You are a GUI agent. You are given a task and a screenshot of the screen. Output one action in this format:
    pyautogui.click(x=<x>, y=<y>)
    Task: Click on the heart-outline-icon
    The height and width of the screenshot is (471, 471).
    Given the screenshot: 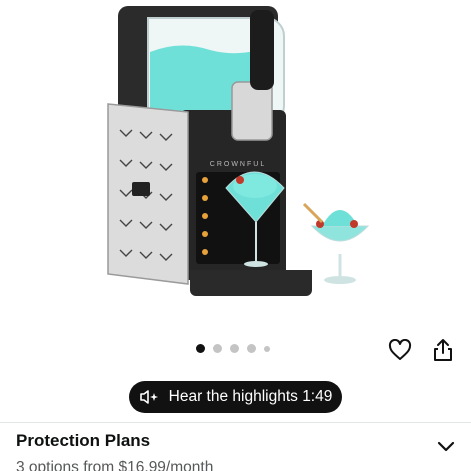 What is the action you would take?
    pyautogui.click(x=400, y=349)
    